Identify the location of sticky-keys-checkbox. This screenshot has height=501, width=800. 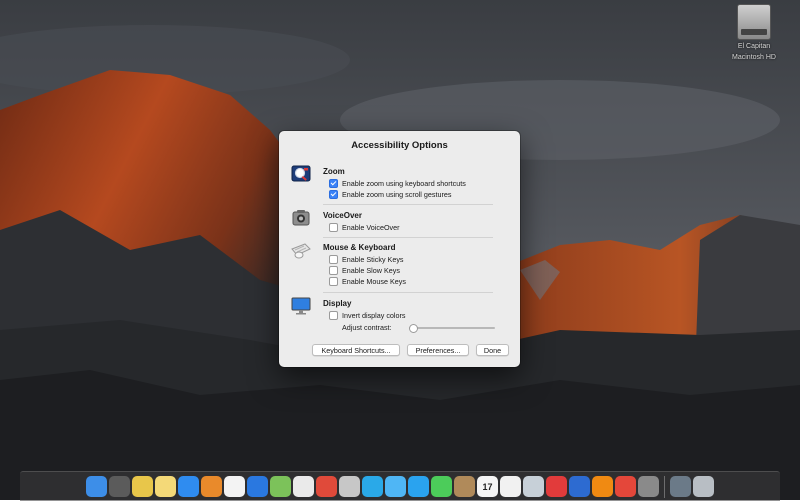
(333, 259).